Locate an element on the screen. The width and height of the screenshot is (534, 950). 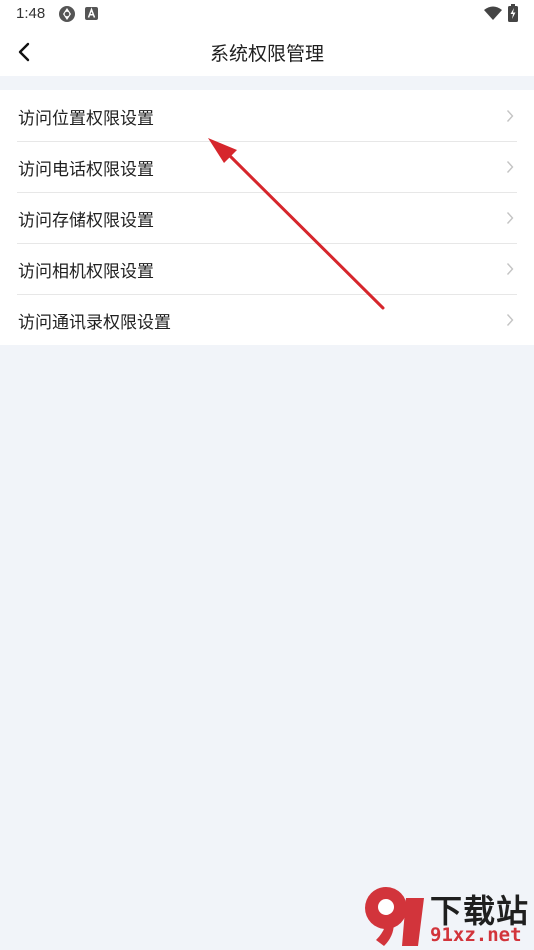
status-bar: 1:48 is located at coordinates (267, 14).